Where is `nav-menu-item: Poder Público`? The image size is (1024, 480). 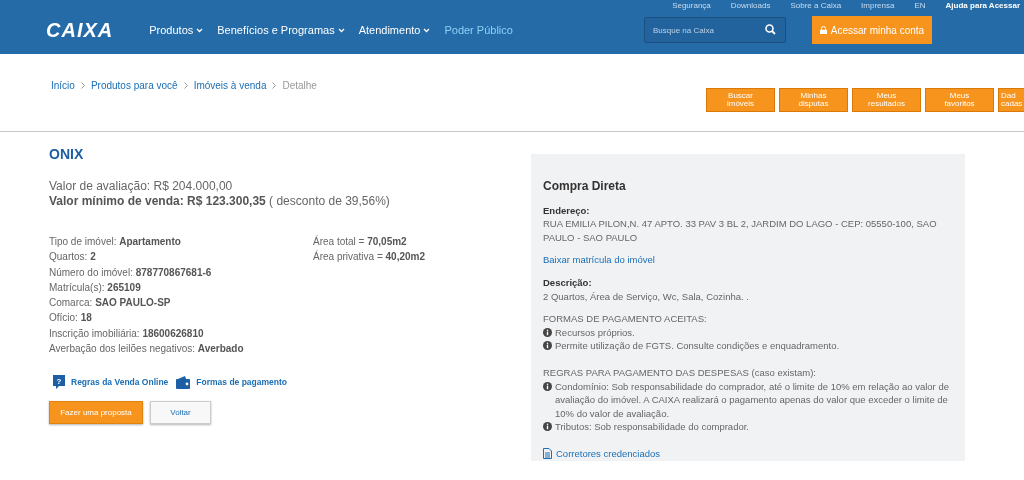 nav-menu-item: Poder Público is located at coordinates (478, 30).